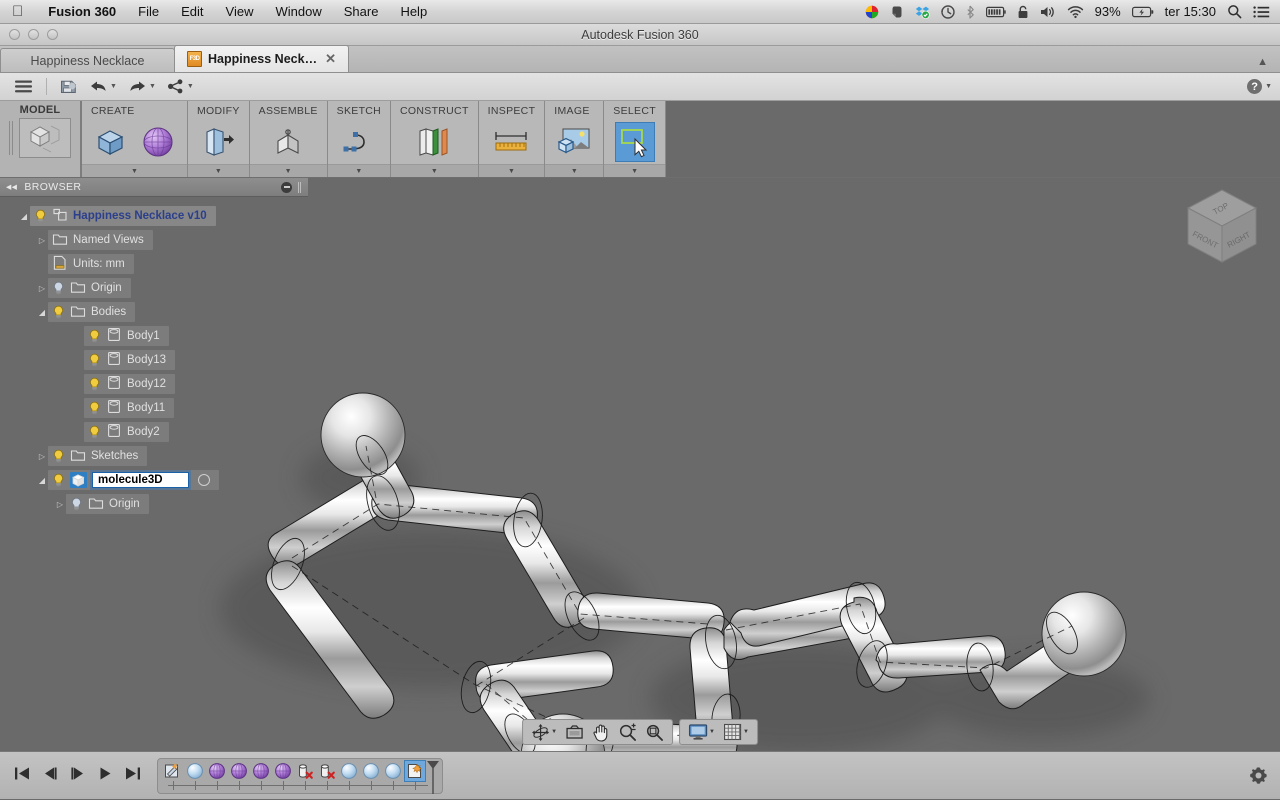  What do you see at coordinates (218, 142) in the screenshot?
I see `press-pull-icon` at bounding box center [218, 142].